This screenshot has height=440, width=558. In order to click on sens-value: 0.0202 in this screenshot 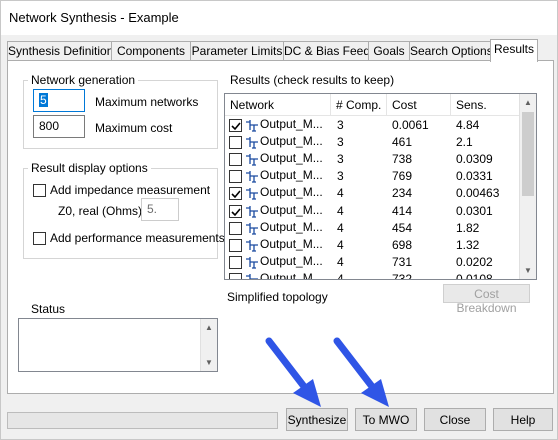, I will do `click(474, 261)`.